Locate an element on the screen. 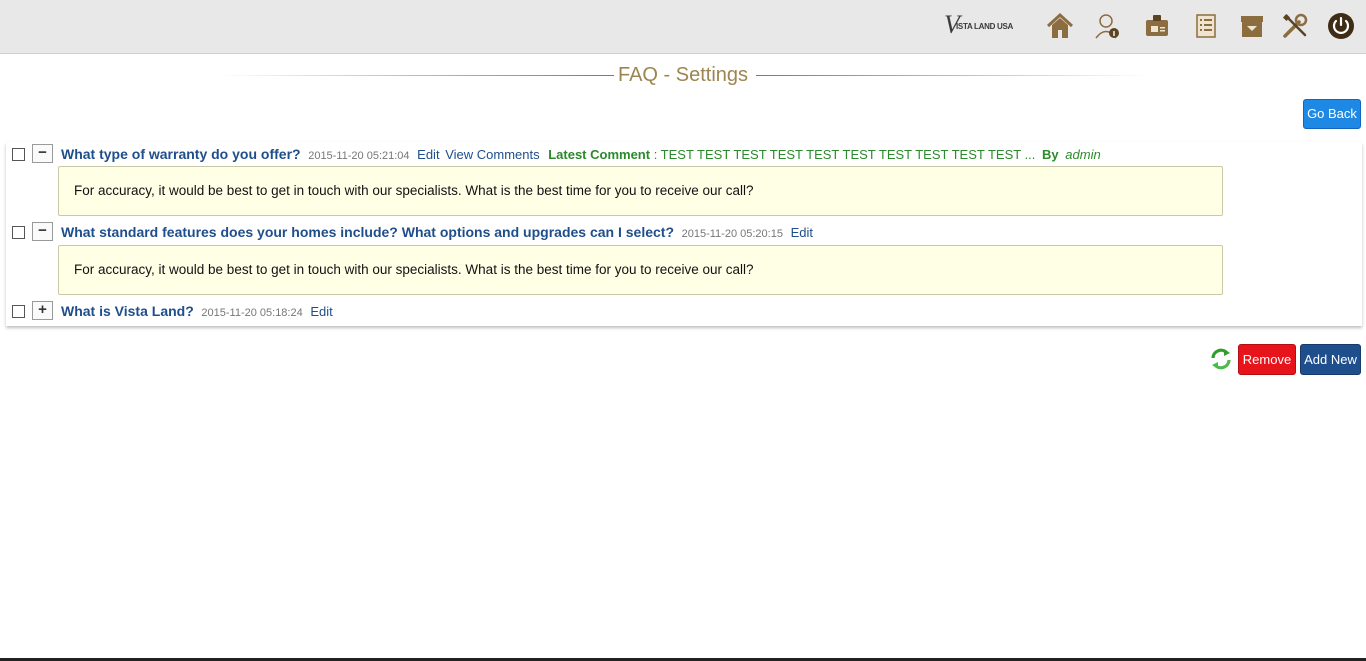 This screenshot has width=1366, height=661. expand-toggle: + is located at coordinates (42, 310).